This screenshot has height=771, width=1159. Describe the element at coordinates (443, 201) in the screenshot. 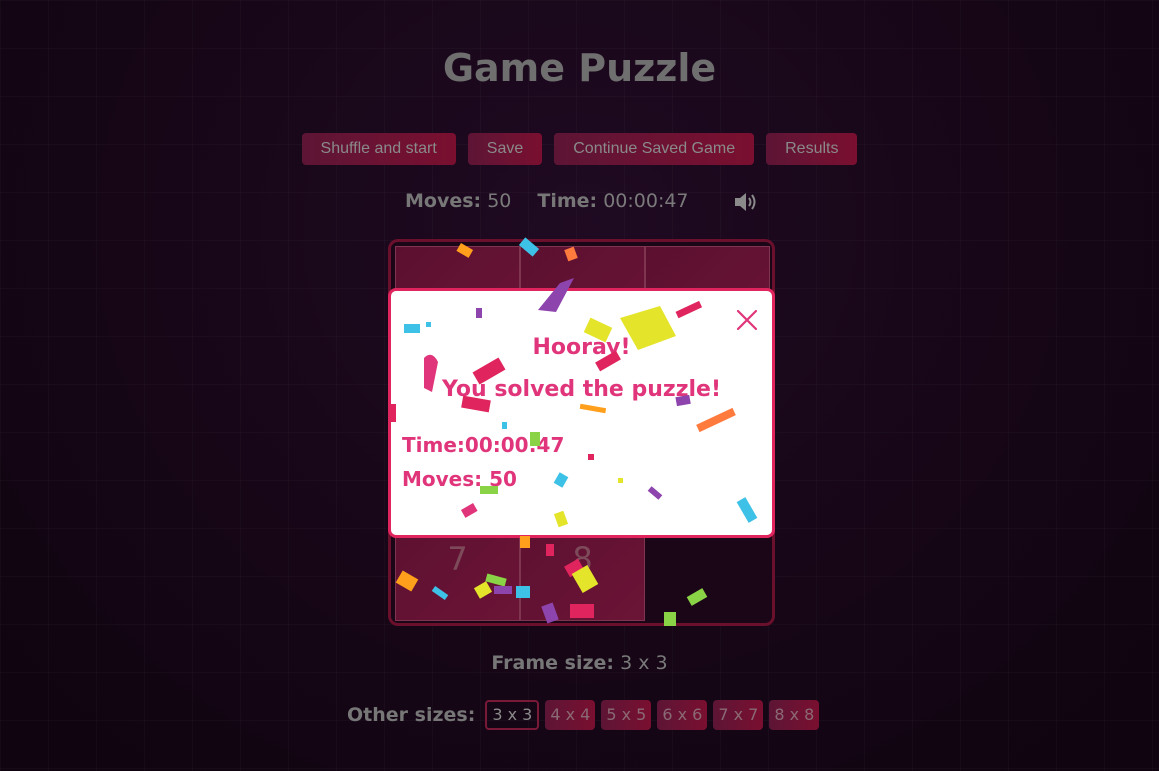

I see `moves-label: Moves:` at that location.